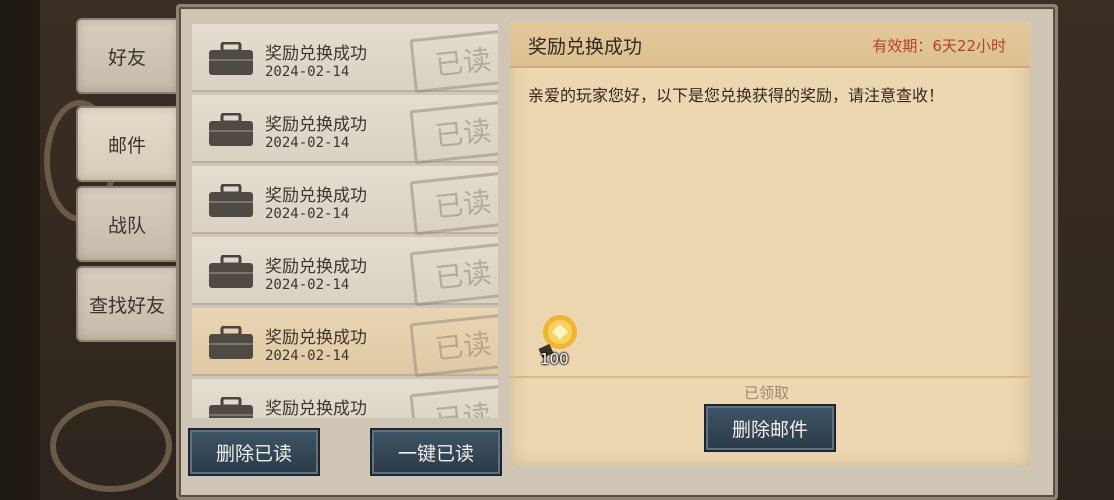 The height and width of the screenshot is (500, 1114). What do you see at coordinates (560, 346) in the screenshot?
I see `gold-clue-coin-icon` at bounding box center [560, 346].